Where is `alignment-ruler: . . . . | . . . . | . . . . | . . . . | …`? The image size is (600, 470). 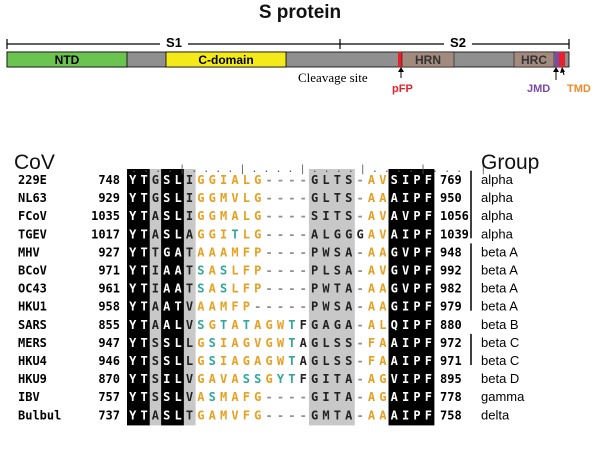
alignment-ruler: . . . . | . . . . | . . . . | . . . . | … is located at coordinates (308, 169).